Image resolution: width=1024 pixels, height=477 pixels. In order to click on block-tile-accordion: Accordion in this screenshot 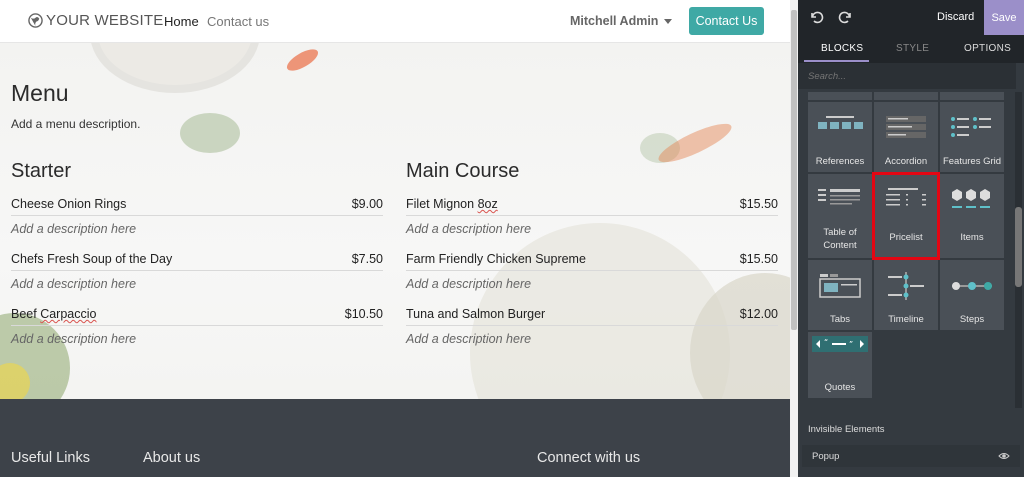, I will do `click(906, 137)`.